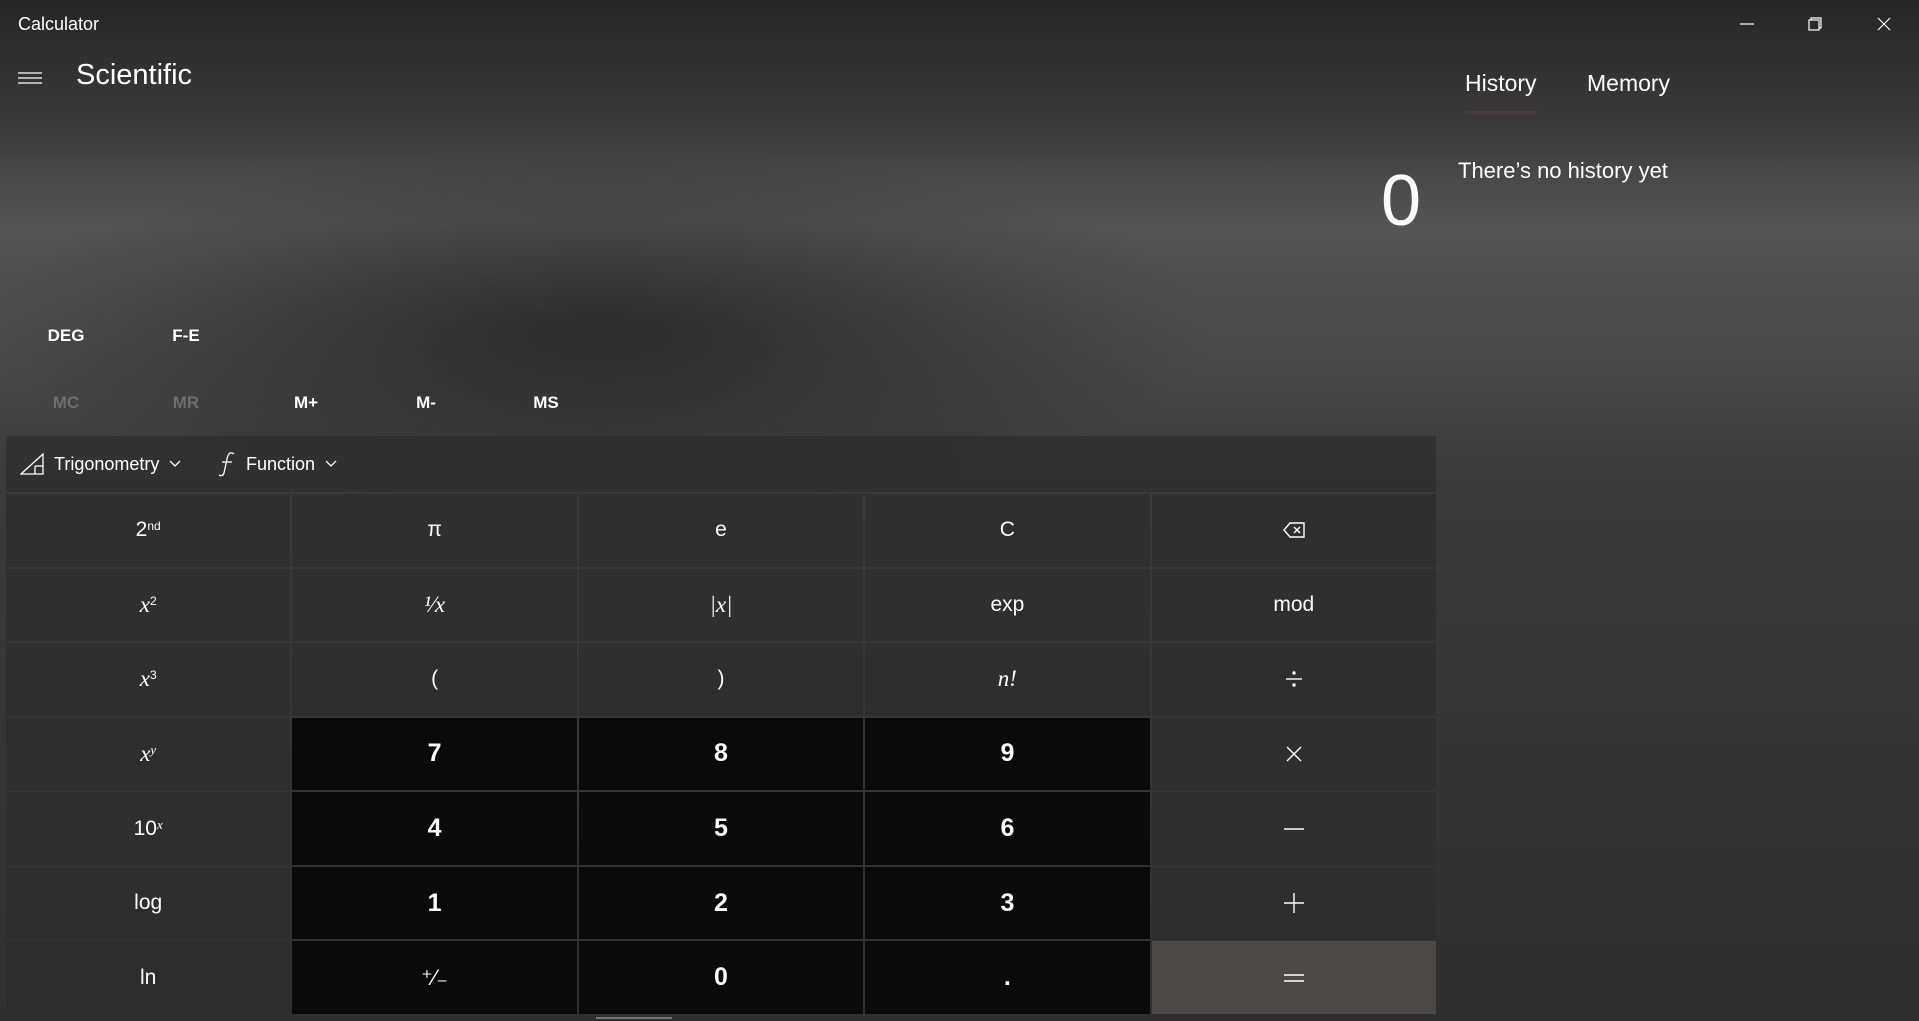 The width and height of the screenshot is (1919, 1021). I want to click on factorial-button: n!, so click(1007, 679).